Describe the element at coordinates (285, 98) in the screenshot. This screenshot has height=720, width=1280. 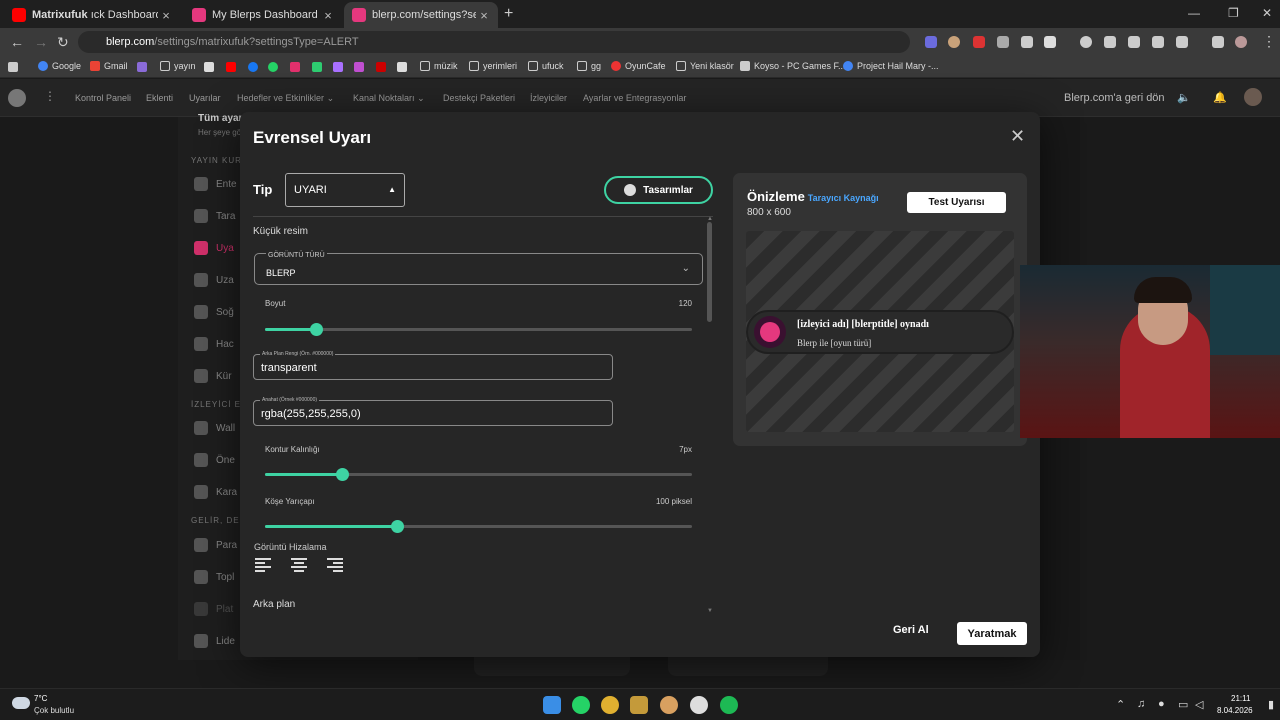
I see `nav-hedefler: Hedefler ve Etkinlikler ⌄` at that location.